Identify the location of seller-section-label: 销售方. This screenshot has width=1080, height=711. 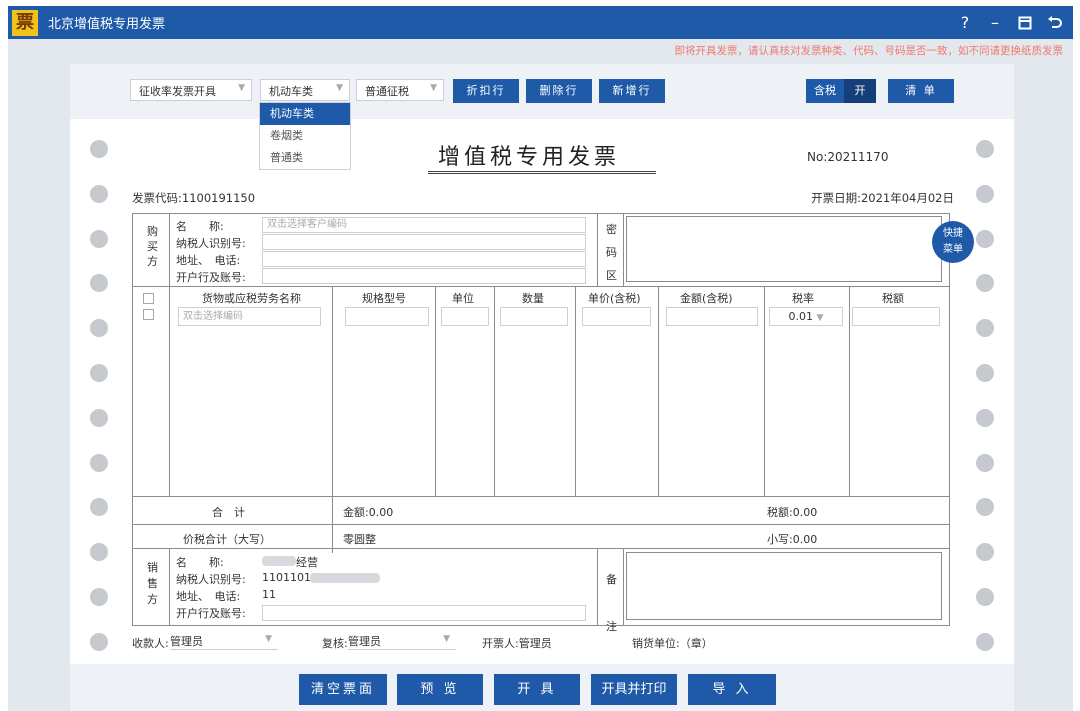
(152, 583).